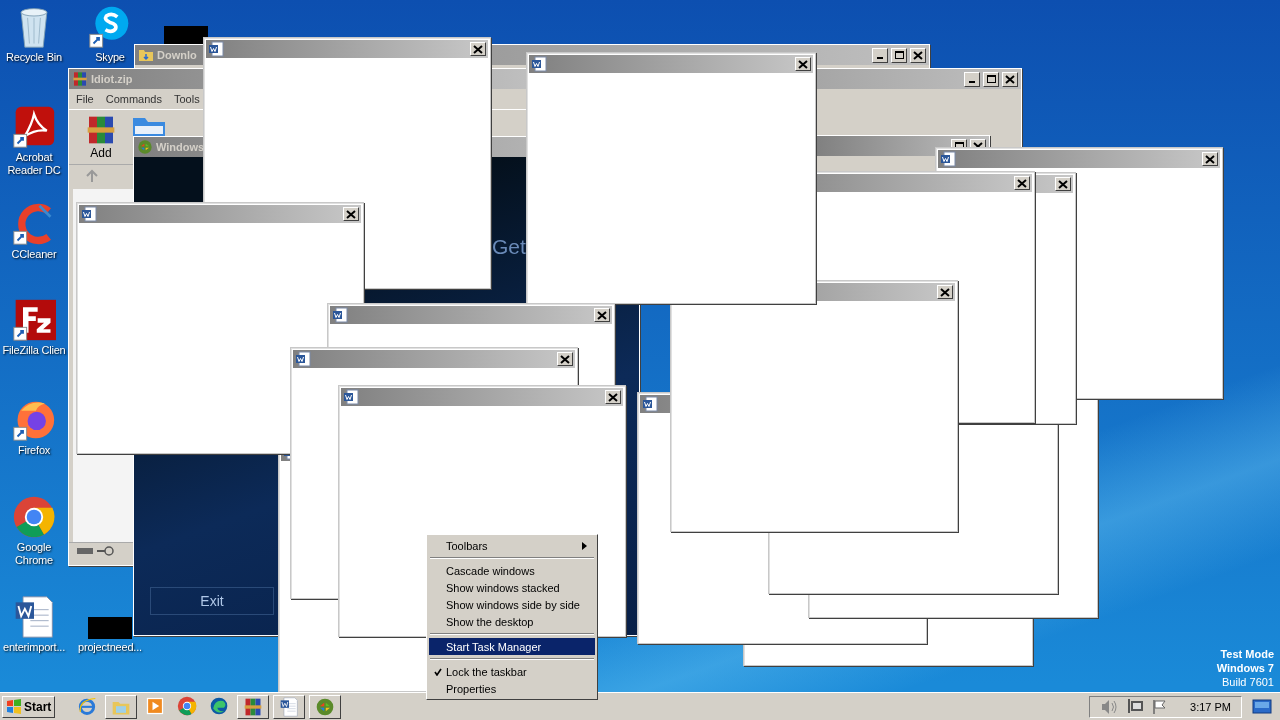  Describe the element at coordinates (34, 350) in the screenshot. I see `icon-label: FileZilla Clien` at that location.